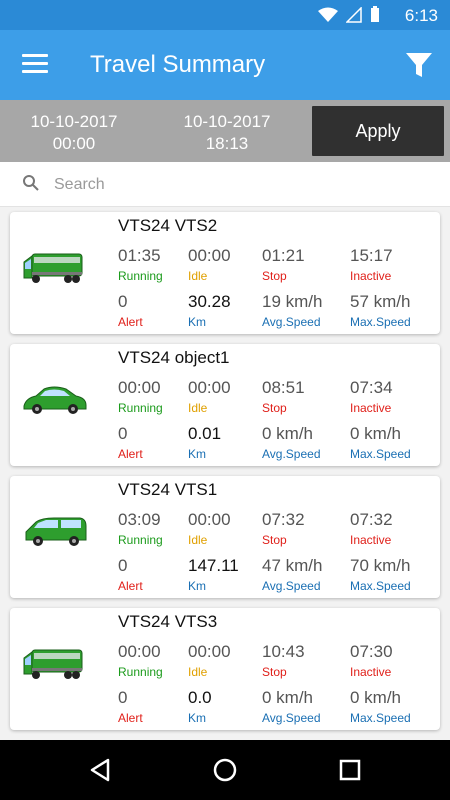  What do you see at coordinates (168, 621) in the screenshot?
I see `vehicle-name: VTS24 VTS3` at bounding box center [168, 621].